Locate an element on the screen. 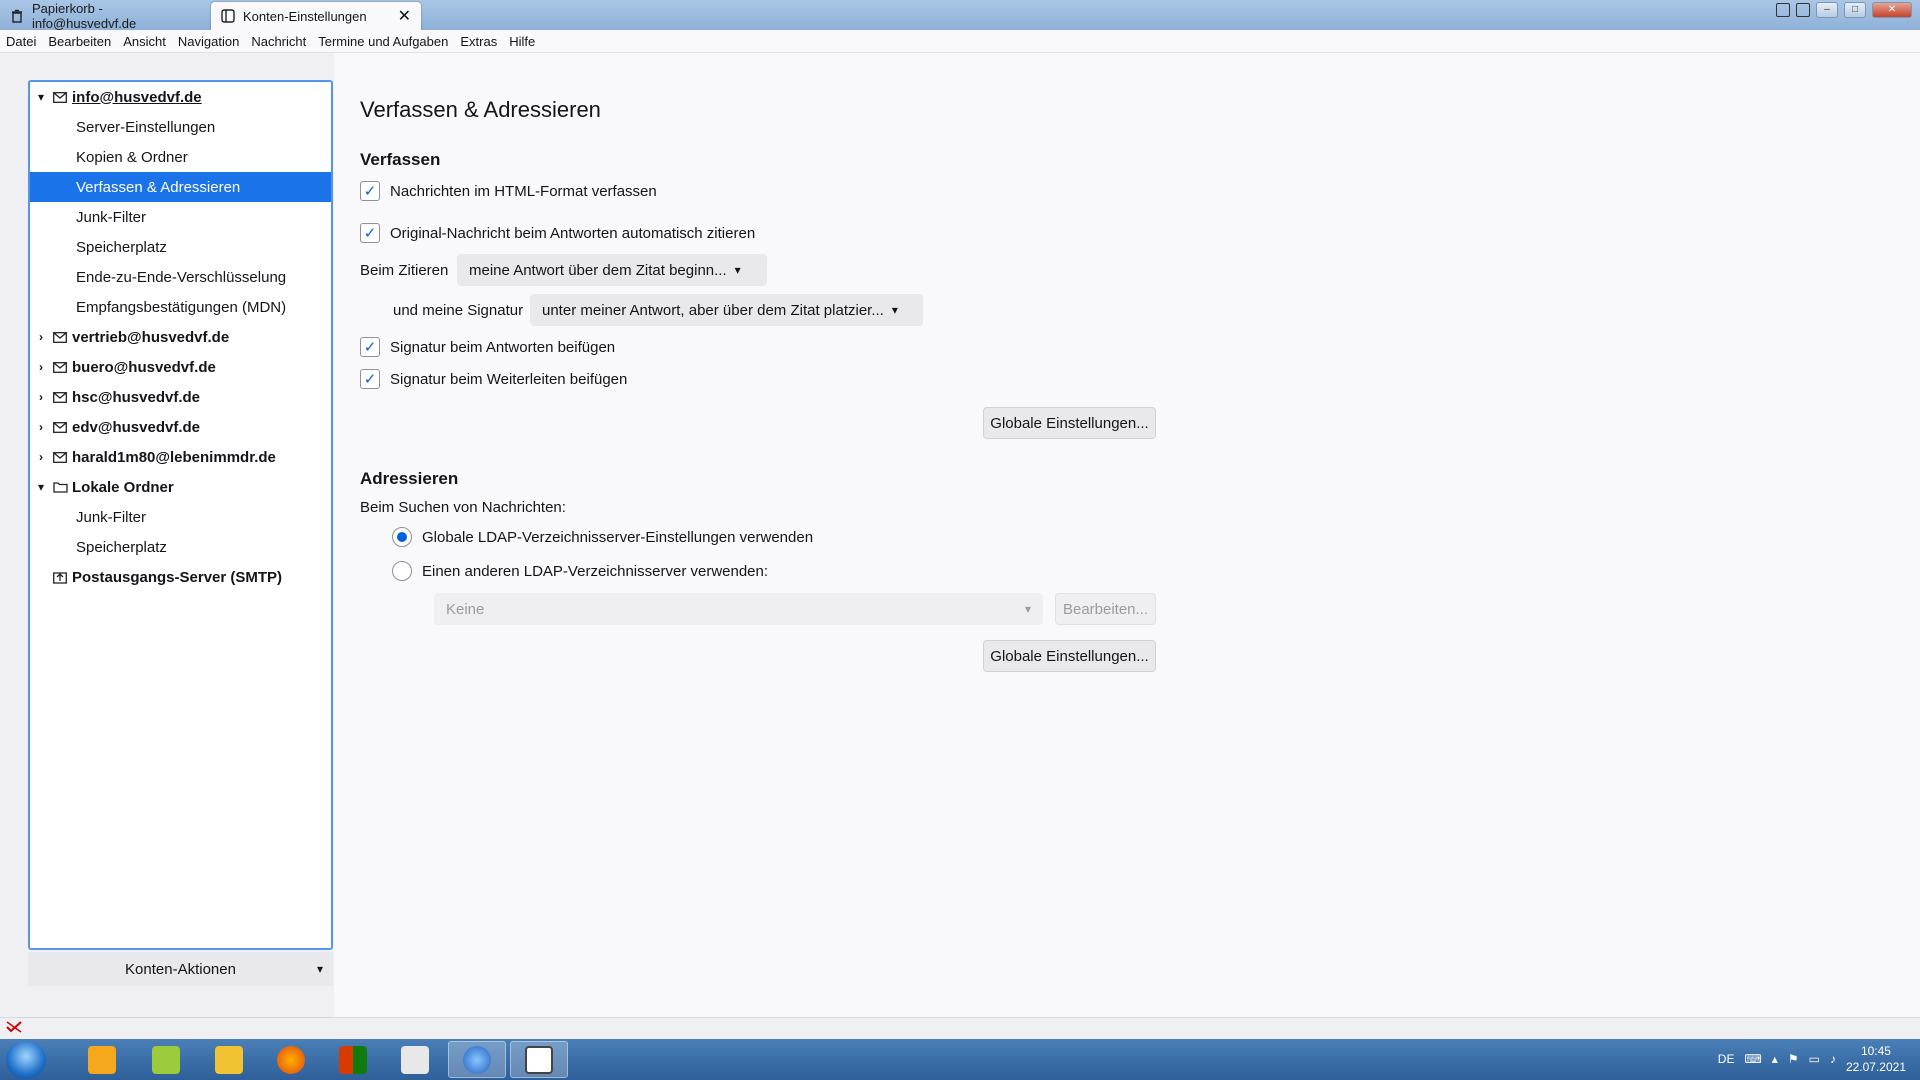  maximize-button: □ is located at coordinates (1855, 10).